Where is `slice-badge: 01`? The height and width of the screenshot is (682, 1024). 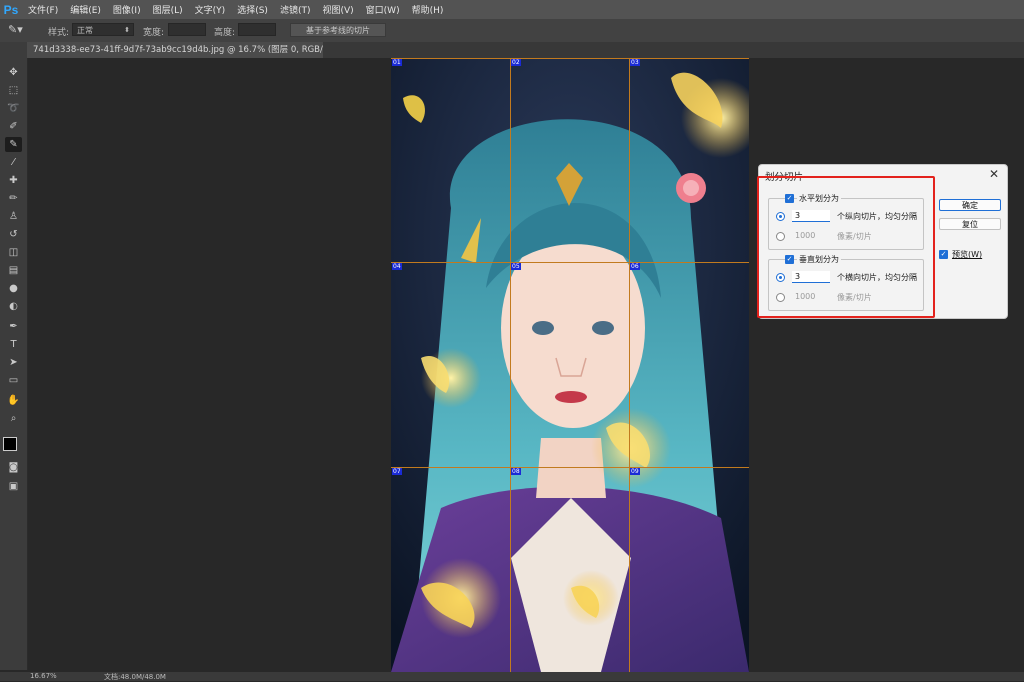
slice-badge: 01 is located at coordinates (397, 62).